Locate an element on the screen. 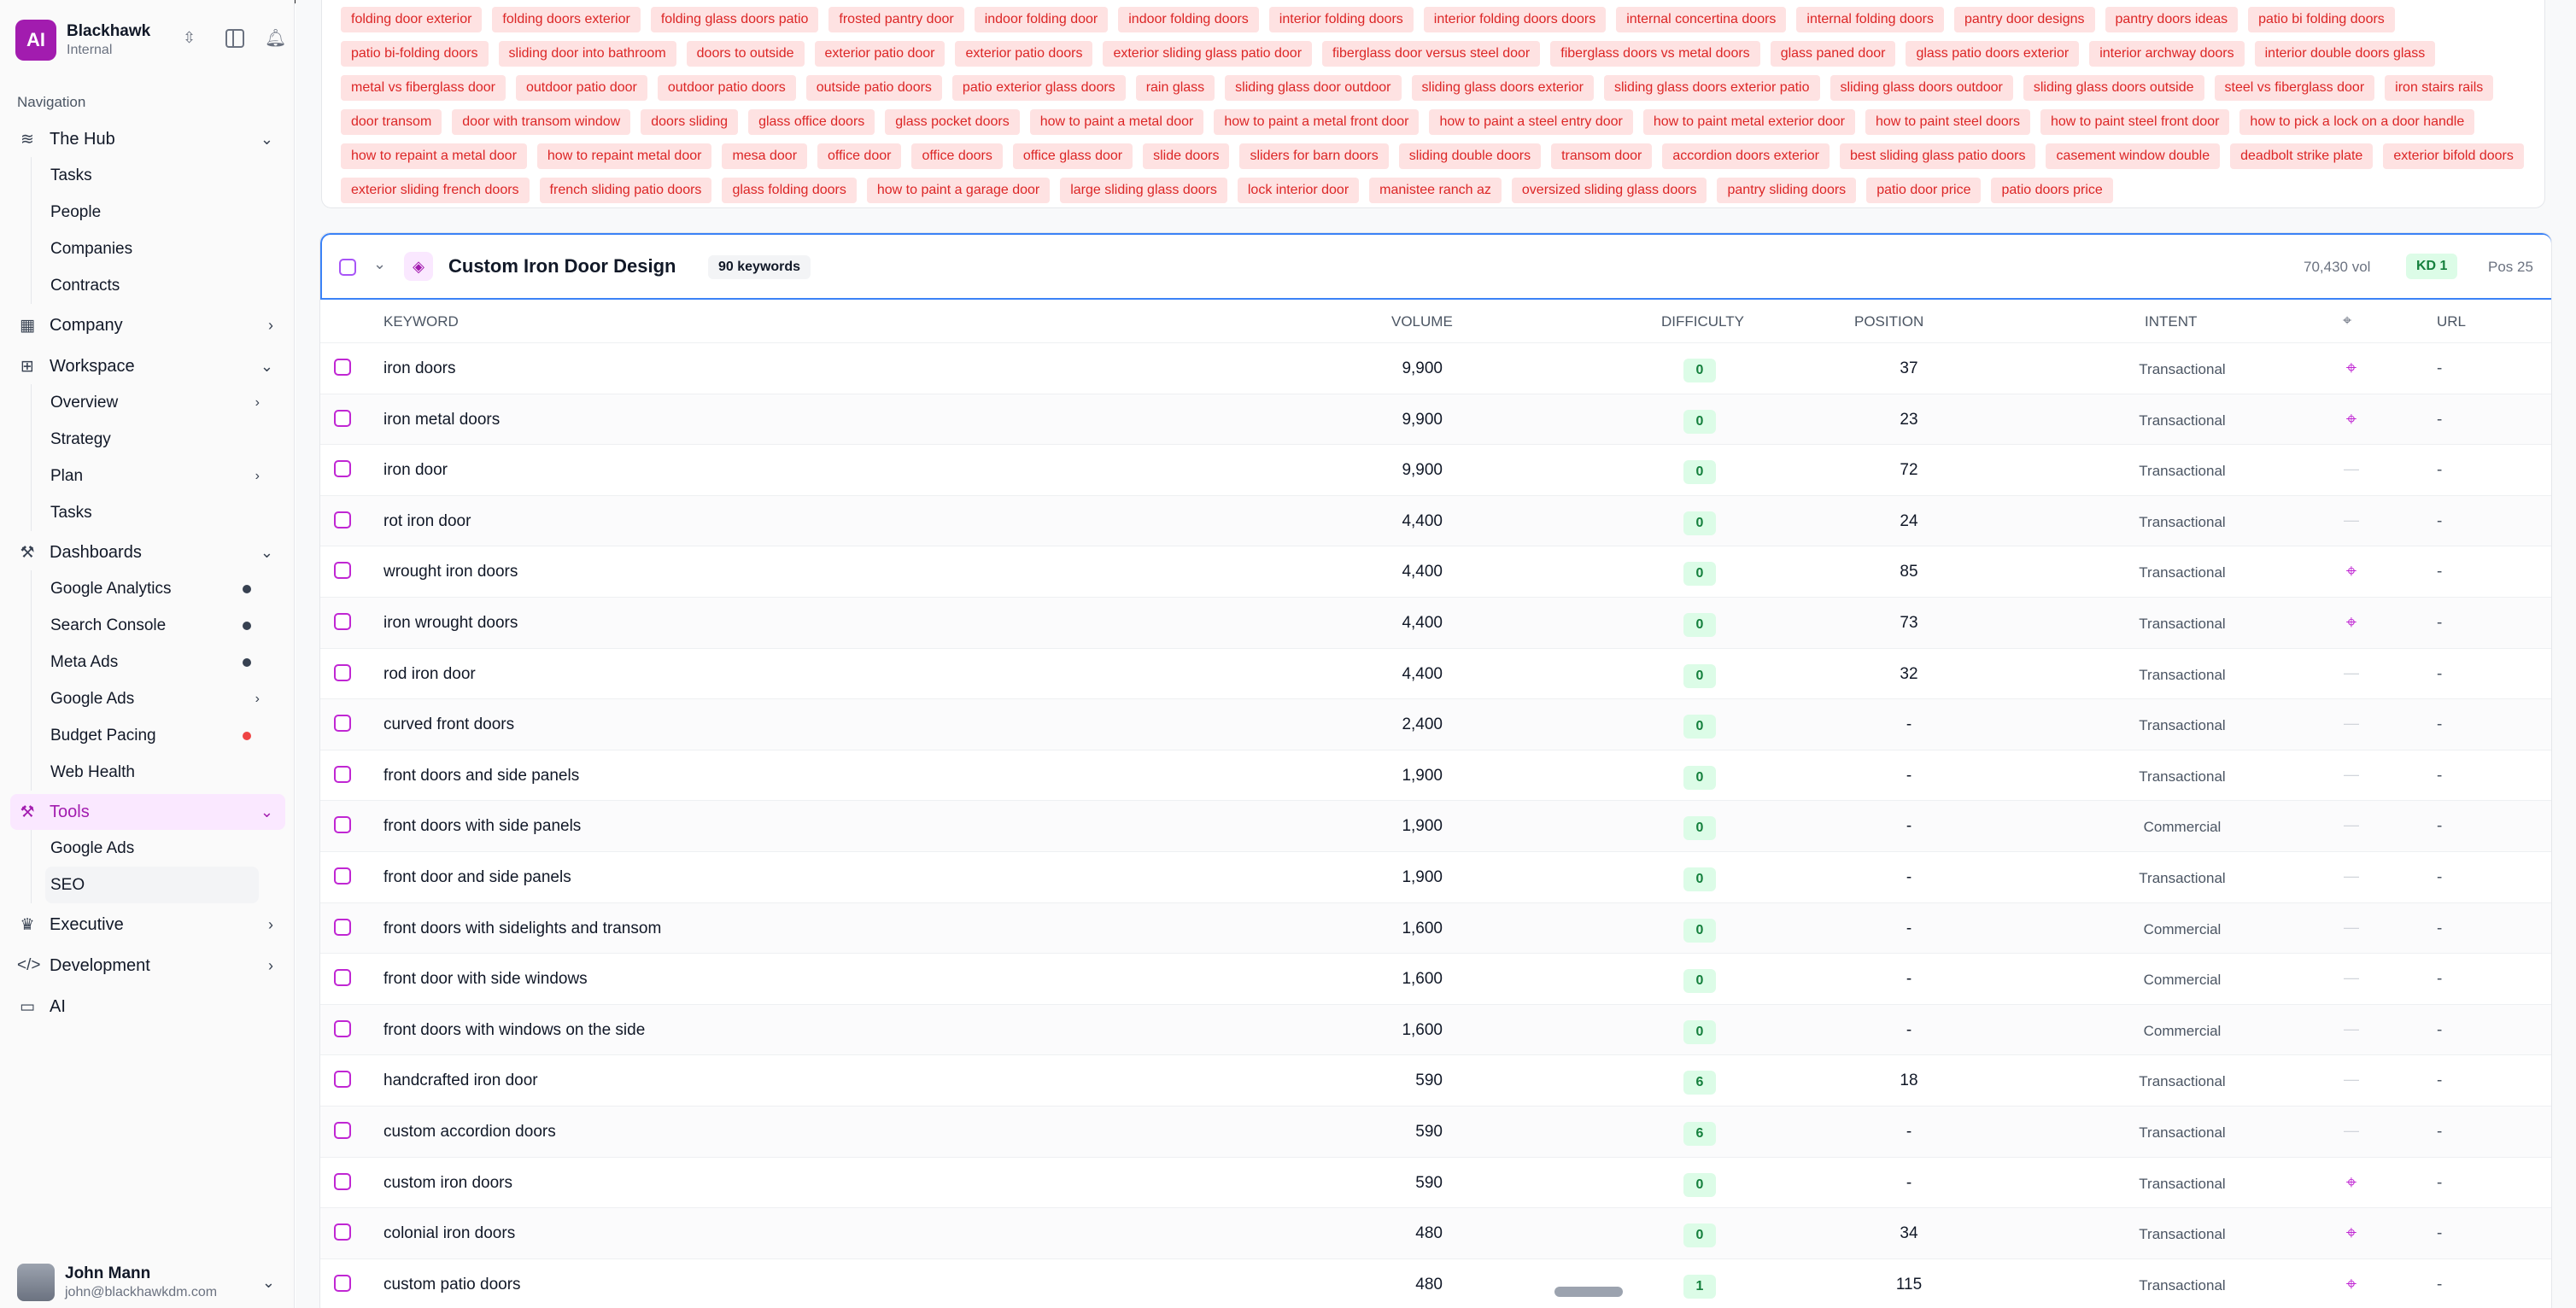 The width and height of the screenshot is (2576, 1308). keyword-tag: how to paint metal exterior door is located at coordinates (1748, 122).